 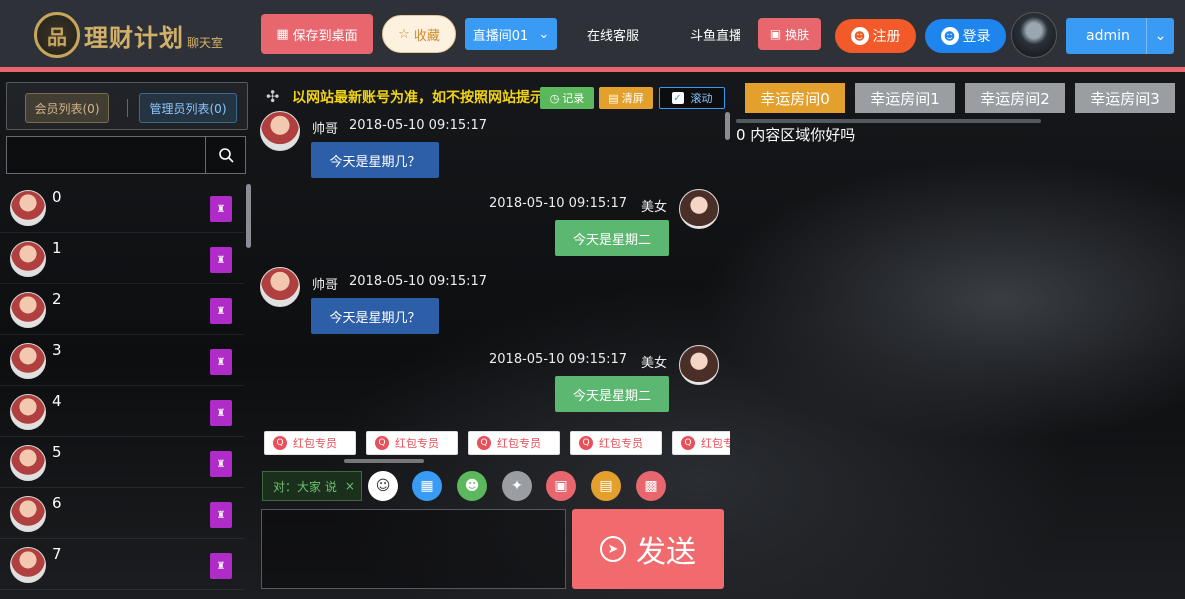 I want to click on notice-marquee: 以网站最新账号为准，如不按照网站提示, so click(x=416, y=98).